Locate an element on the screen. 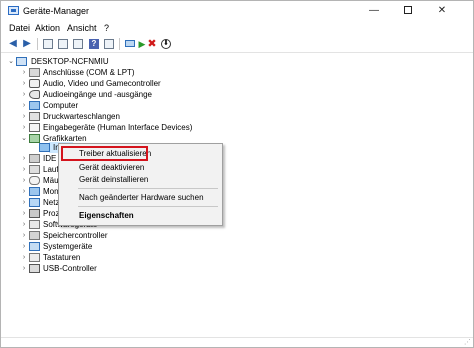  menu-datei: Datei is located at coordinates (19, 28).